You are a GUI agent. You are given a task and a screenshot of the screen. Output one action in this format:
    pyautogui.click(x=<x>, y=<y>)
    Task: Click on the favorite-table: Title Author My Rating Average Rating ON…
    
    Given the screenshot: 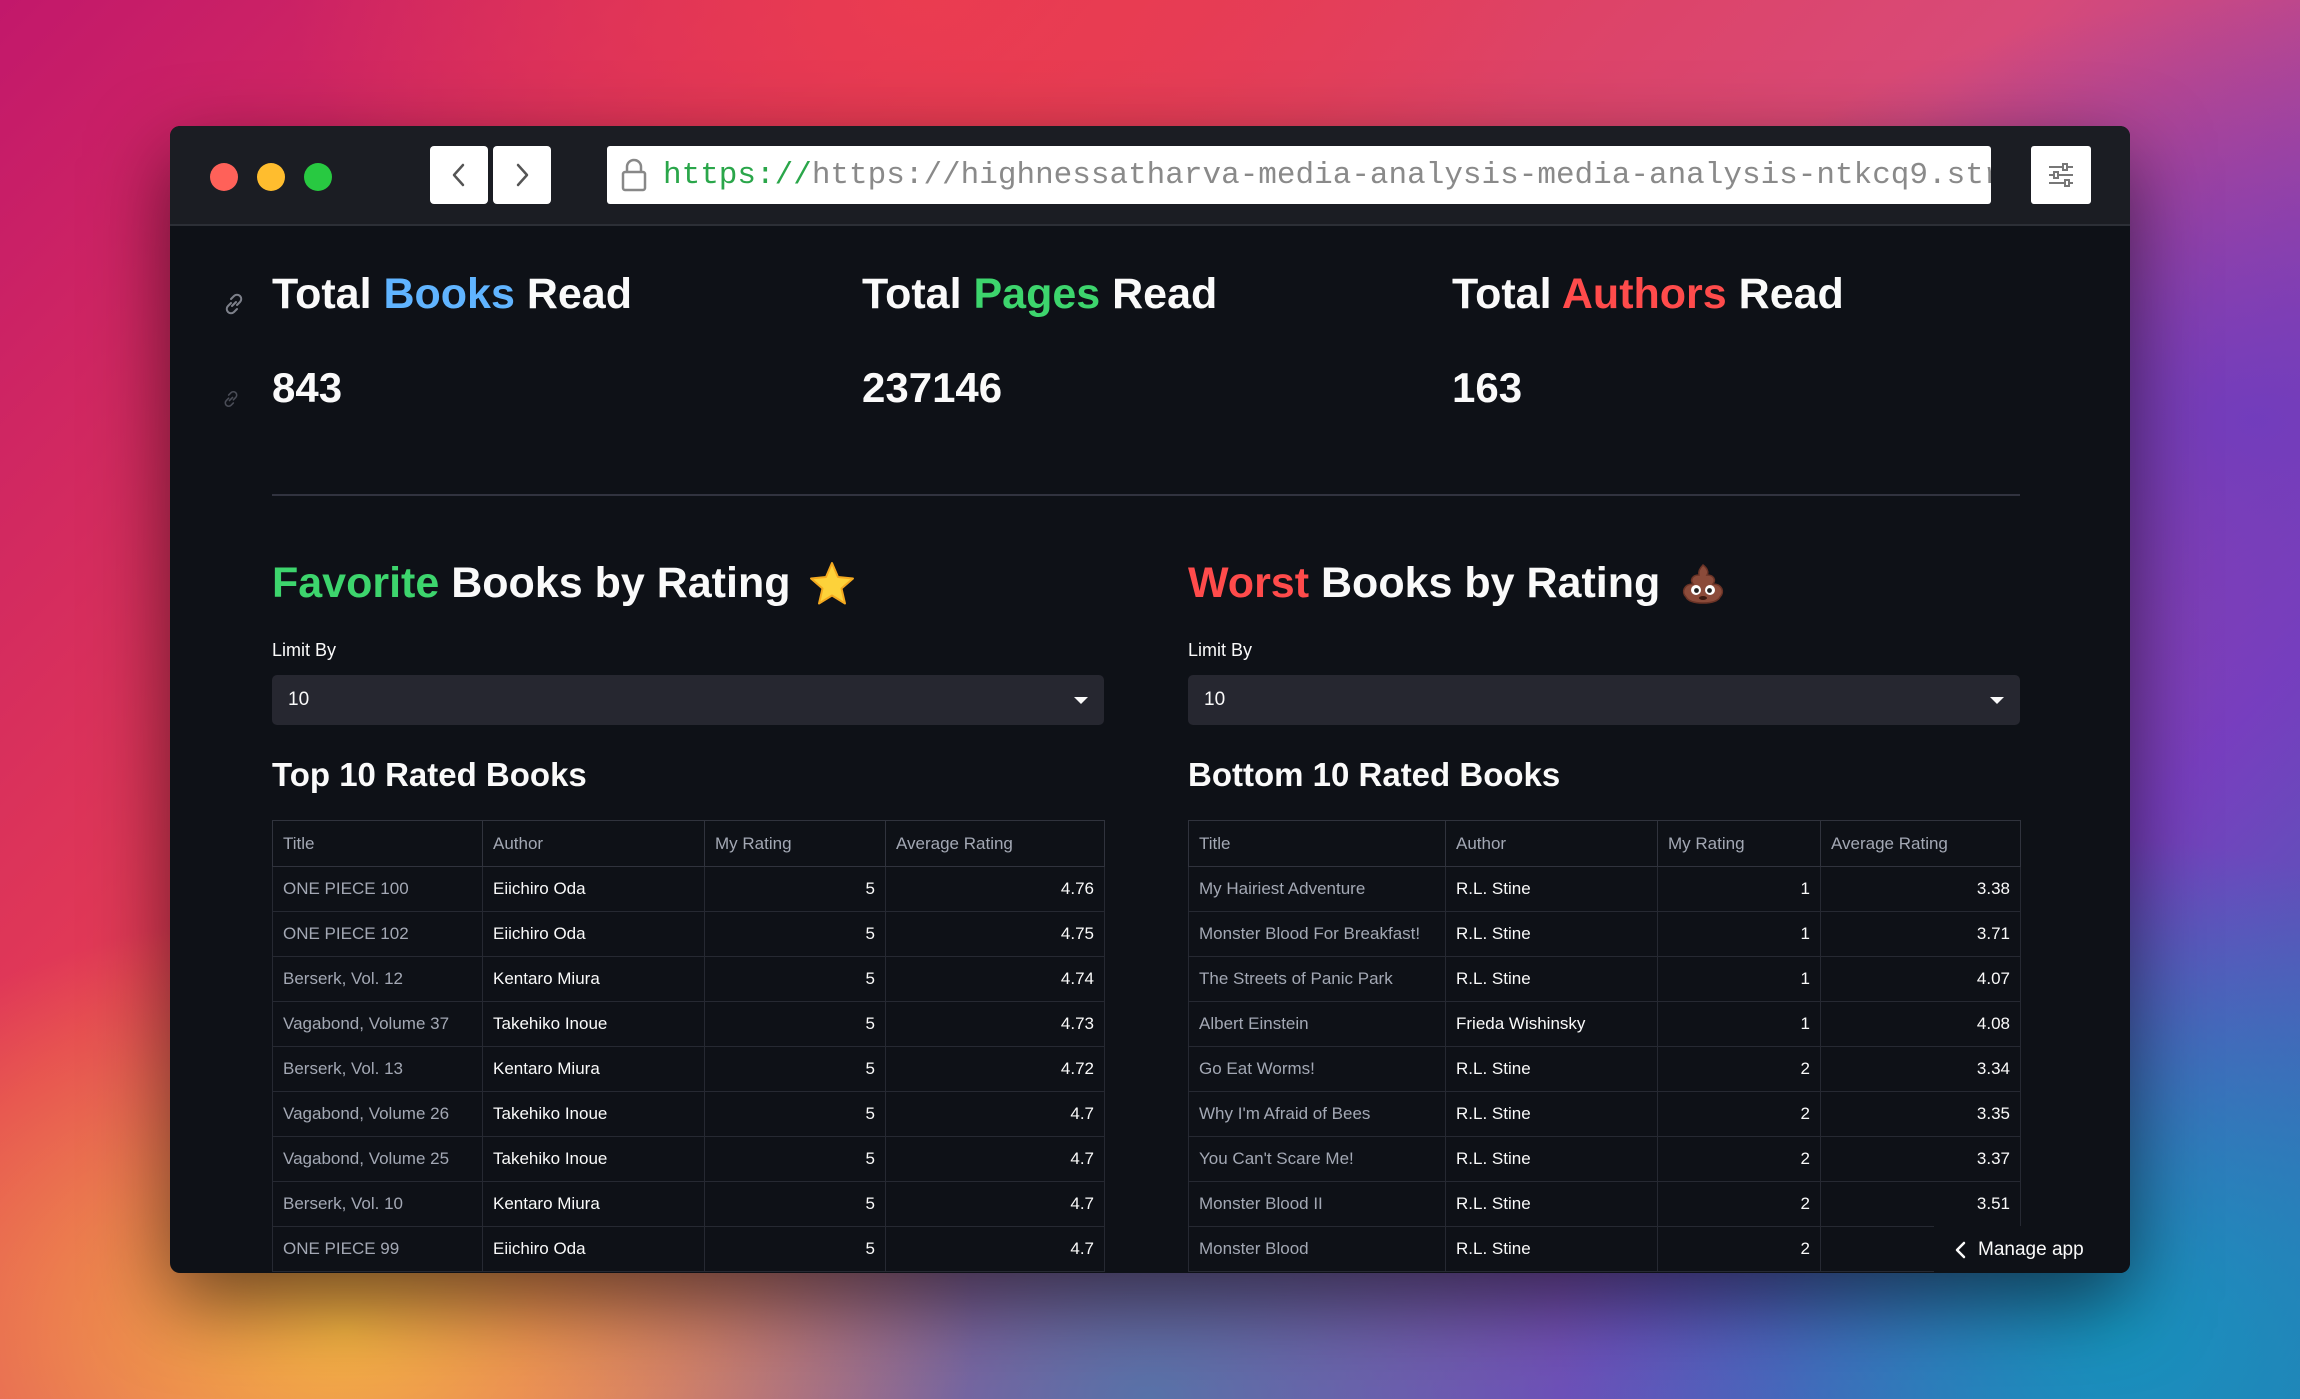 What is the action you would take?
    pyautogui.click(x=688, y=1046)
    